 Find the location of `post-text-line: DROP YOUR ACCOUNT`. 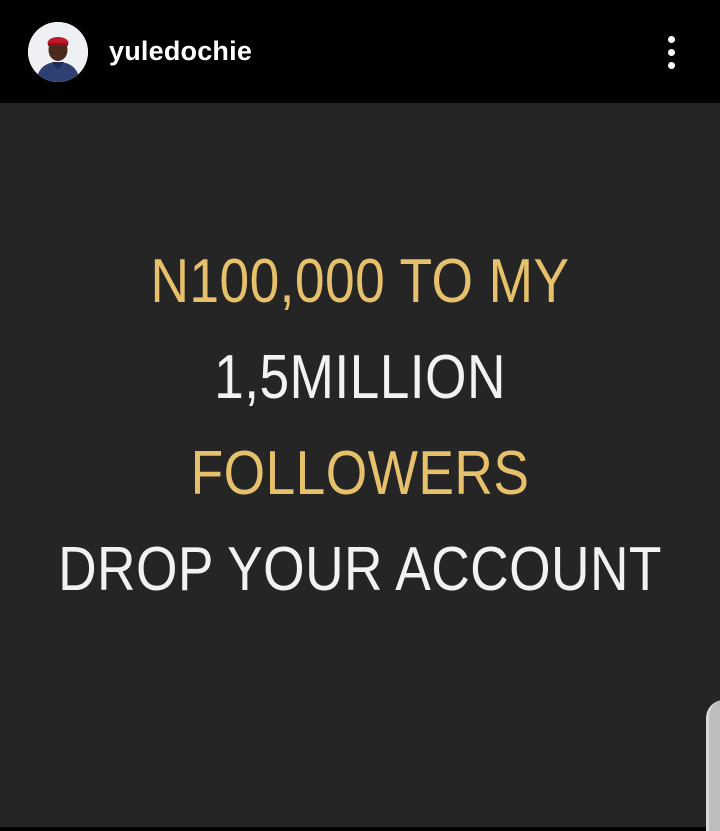

post-text-line: DROP YOUR ACCOUNT is located at coordinates (360, 569).